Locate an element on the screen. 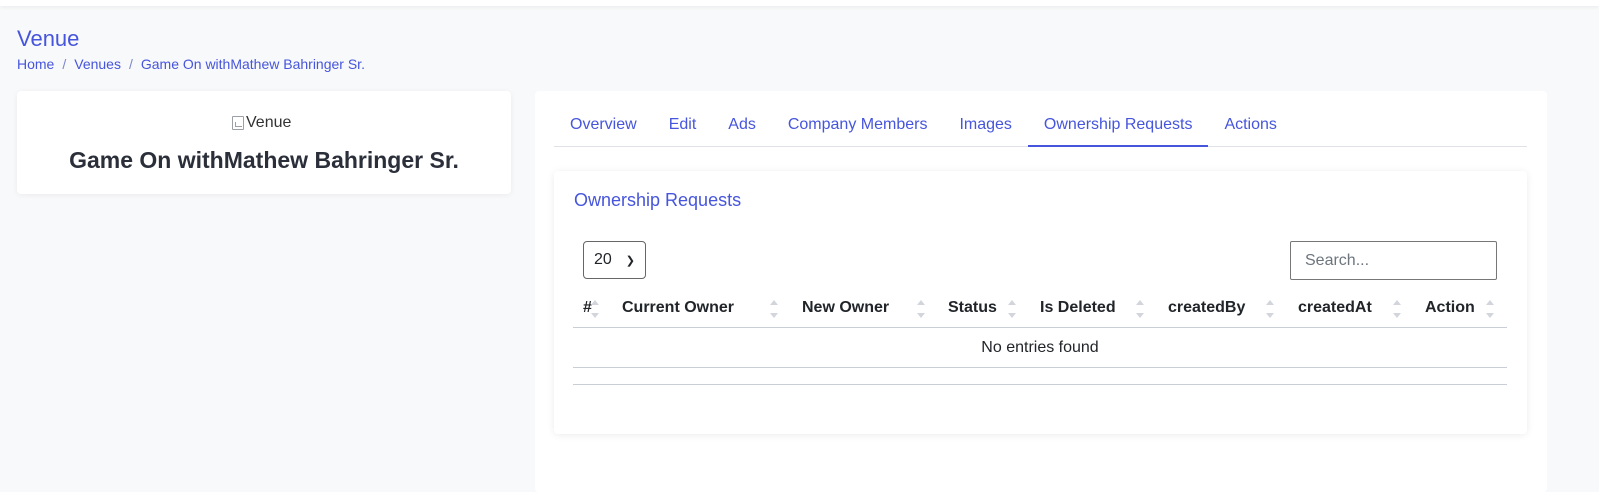 The image size is (1599, 492). tab-actions: Actions is located at coordinates (1250, 128).